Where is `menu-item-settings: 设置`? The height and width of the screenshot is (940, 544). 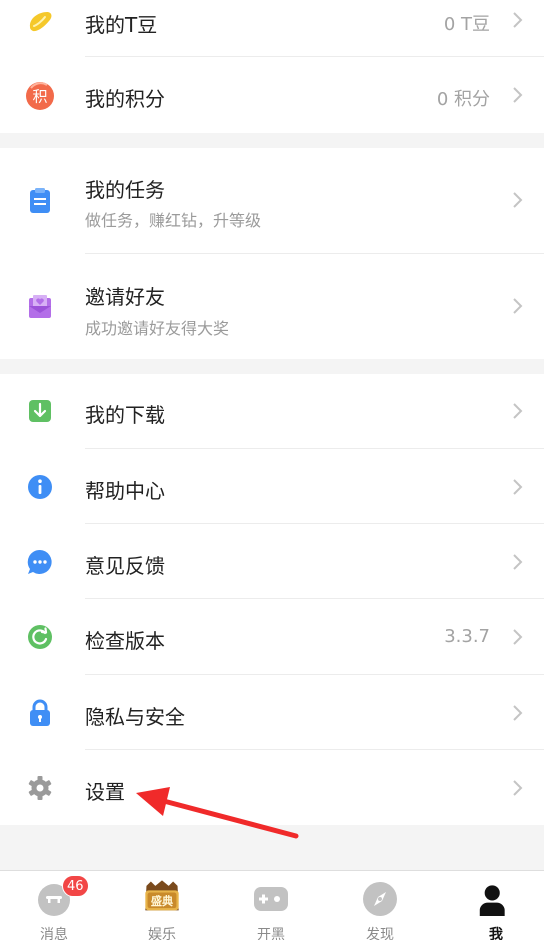
menu-item-settings: 设置 is located at coordinates (272, 787).